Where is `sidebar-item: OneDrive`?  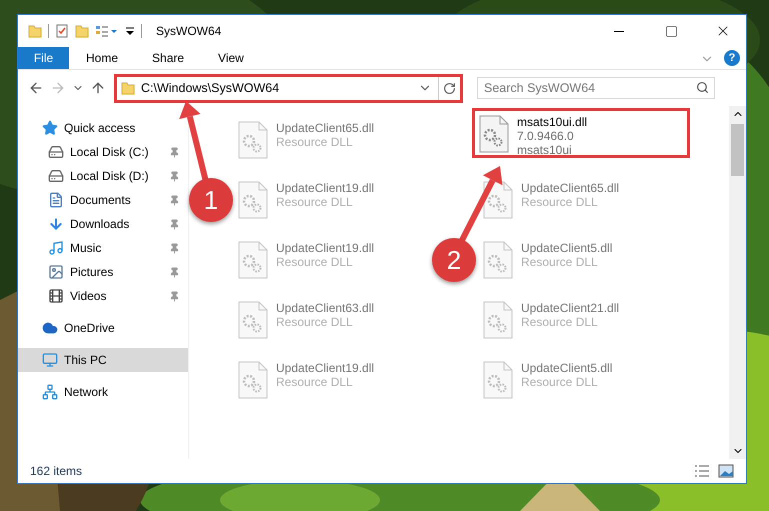 sidebar-item: OneDrive is located at coordinates (103, 328).